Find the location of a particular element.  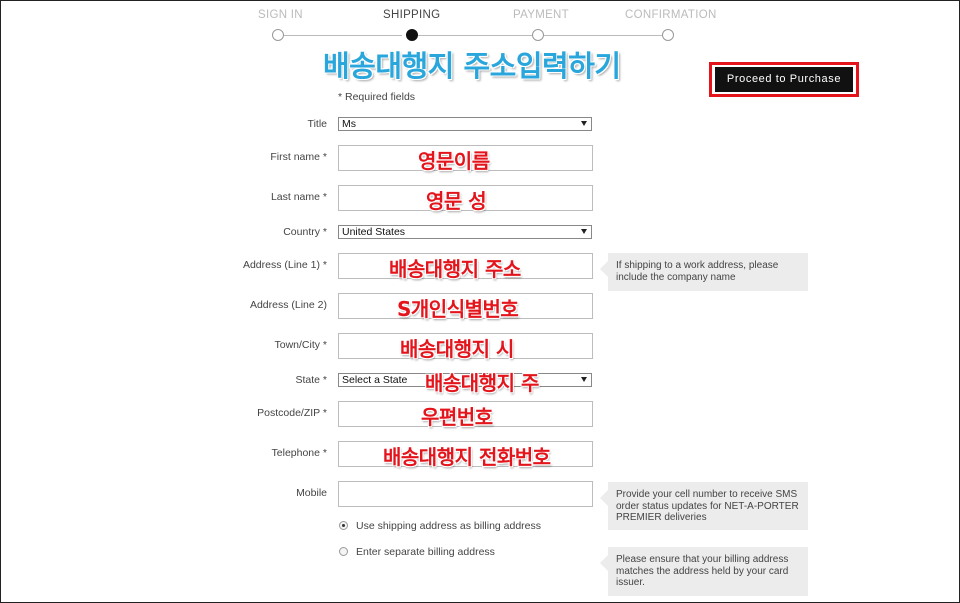

step-shipping-label: SHIPPING is located at coordinates (412, 15).